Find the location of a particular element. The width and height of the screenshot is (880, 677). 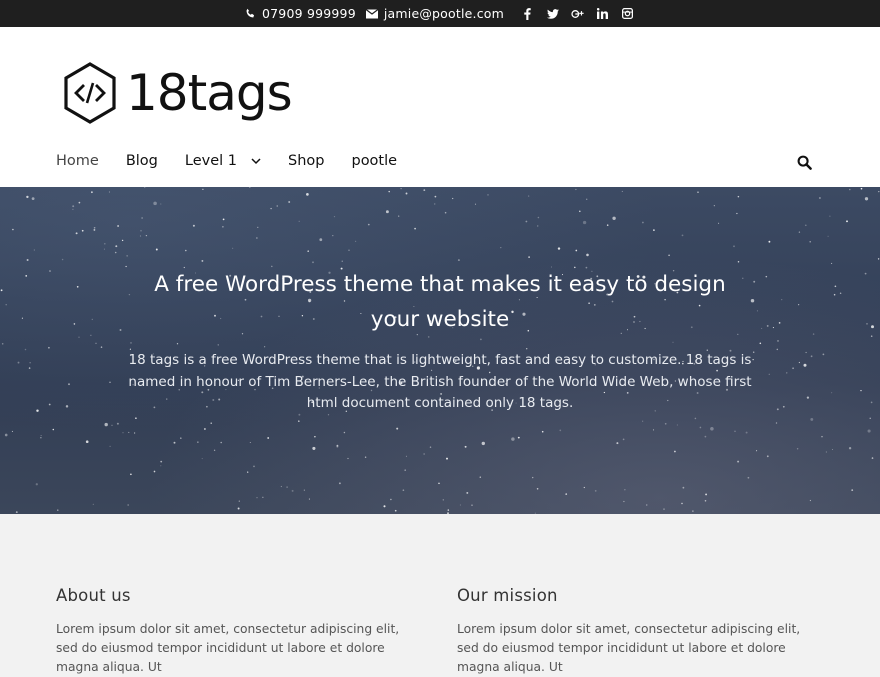

social-links is located at coordinates (577, 13).